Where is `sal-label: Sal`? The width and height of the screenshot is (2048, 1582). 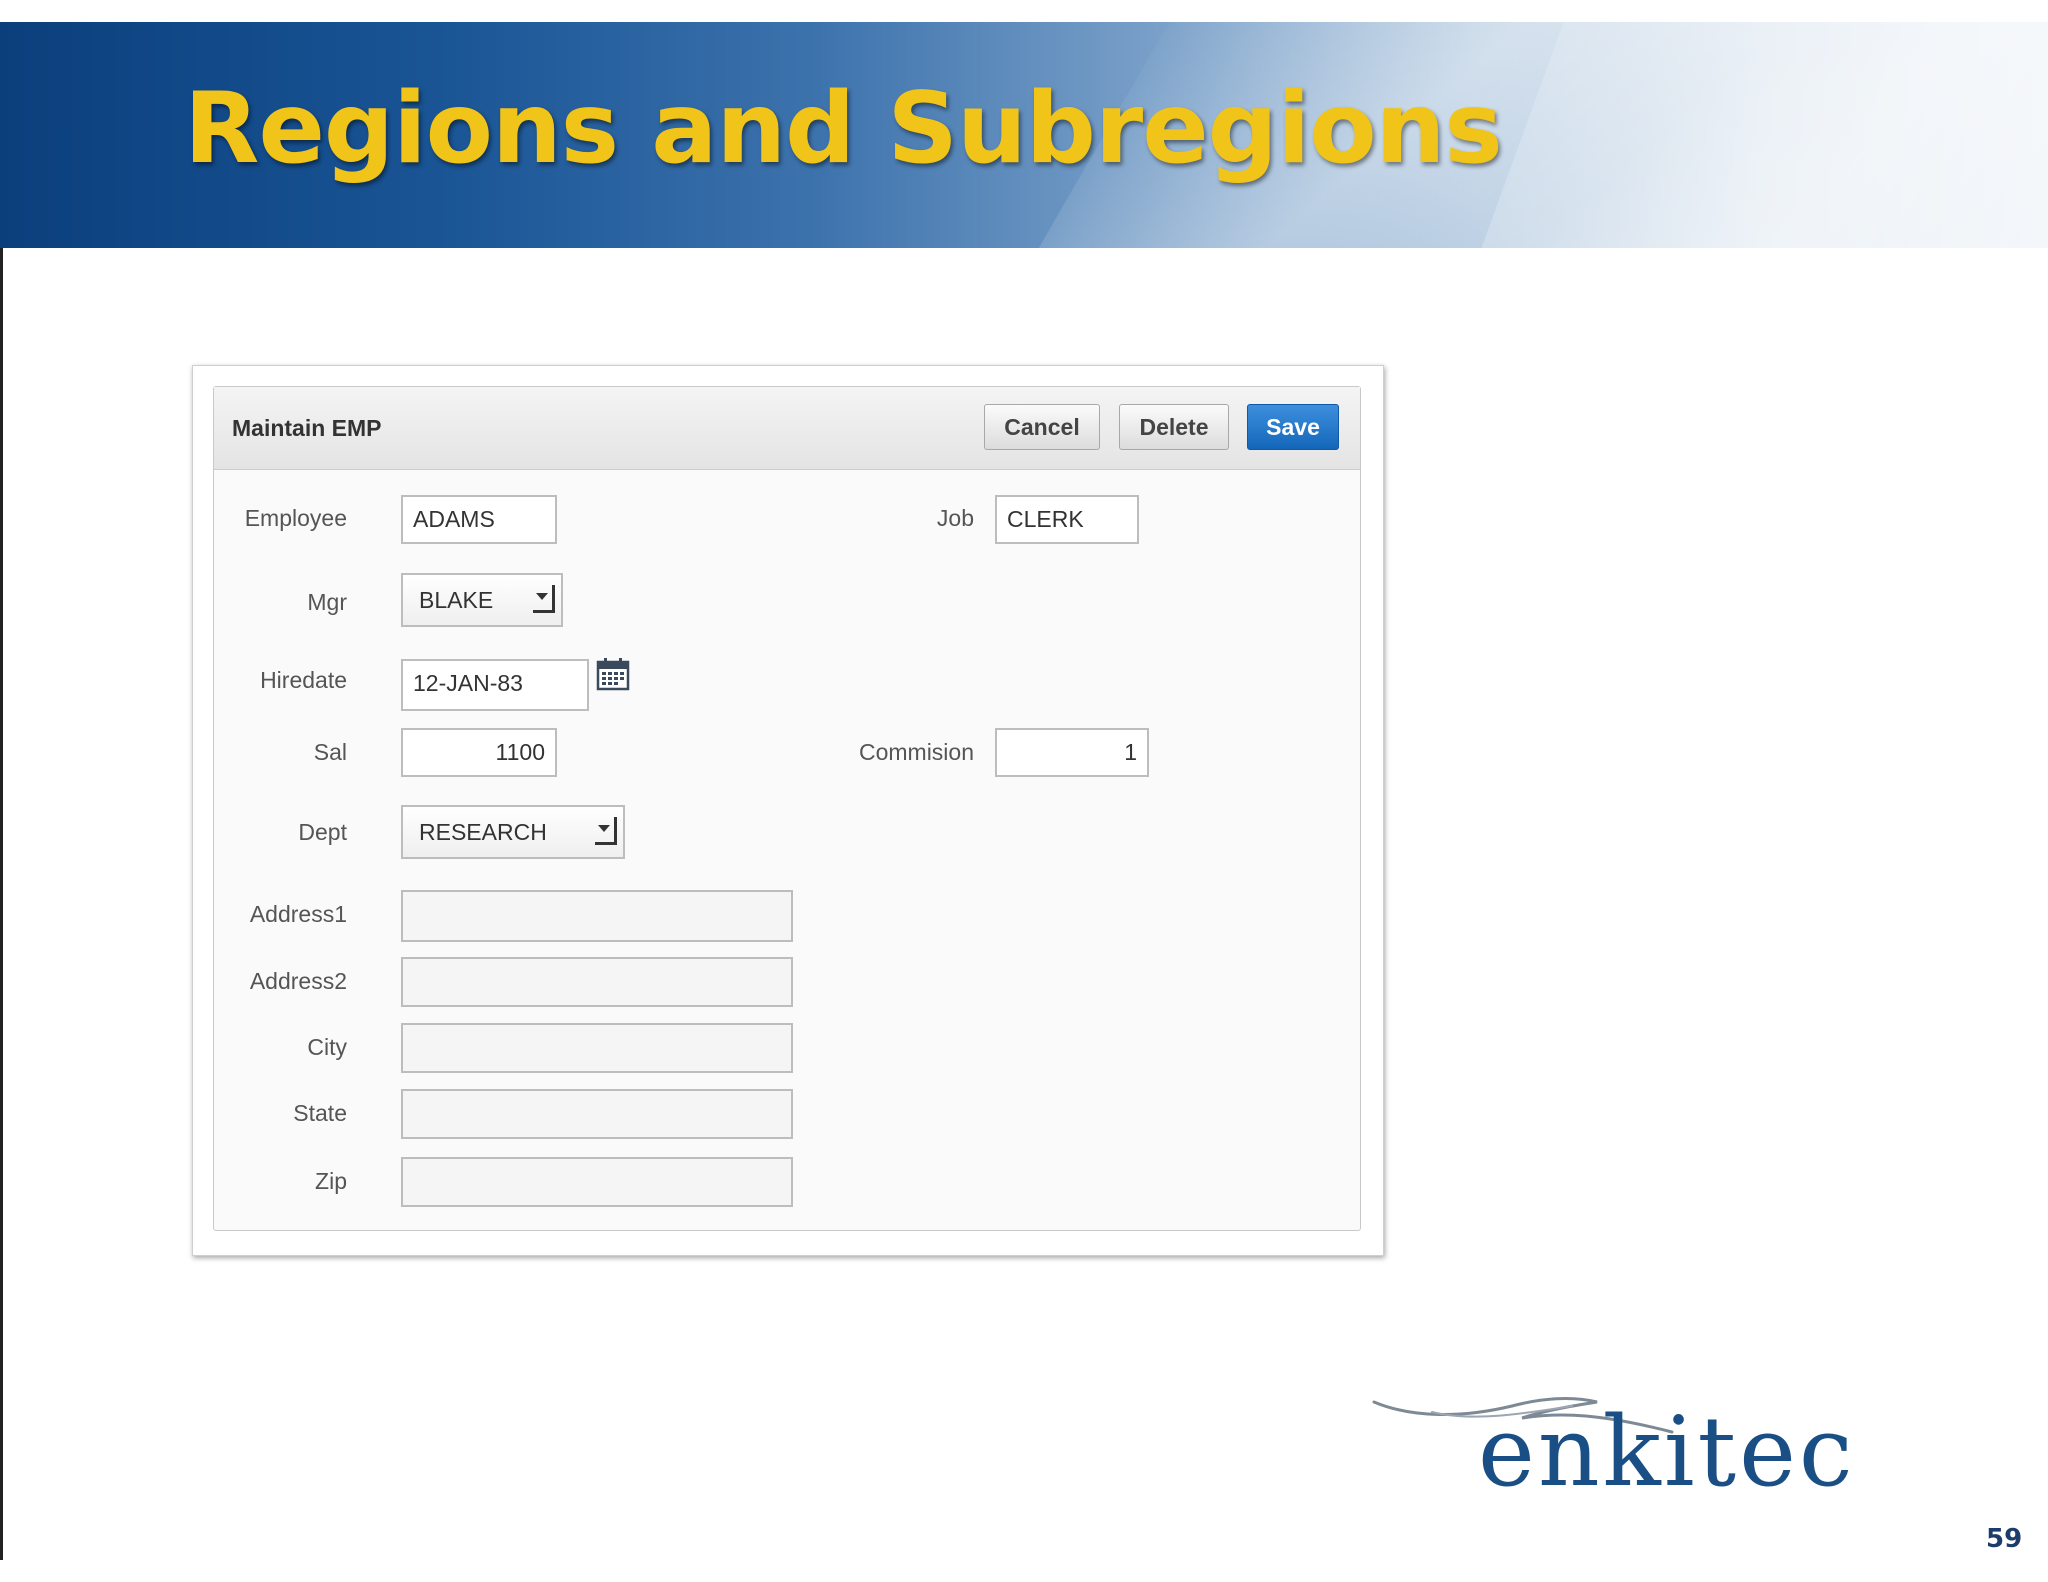
sal-label: Sal is located at coordinates (330, 752).